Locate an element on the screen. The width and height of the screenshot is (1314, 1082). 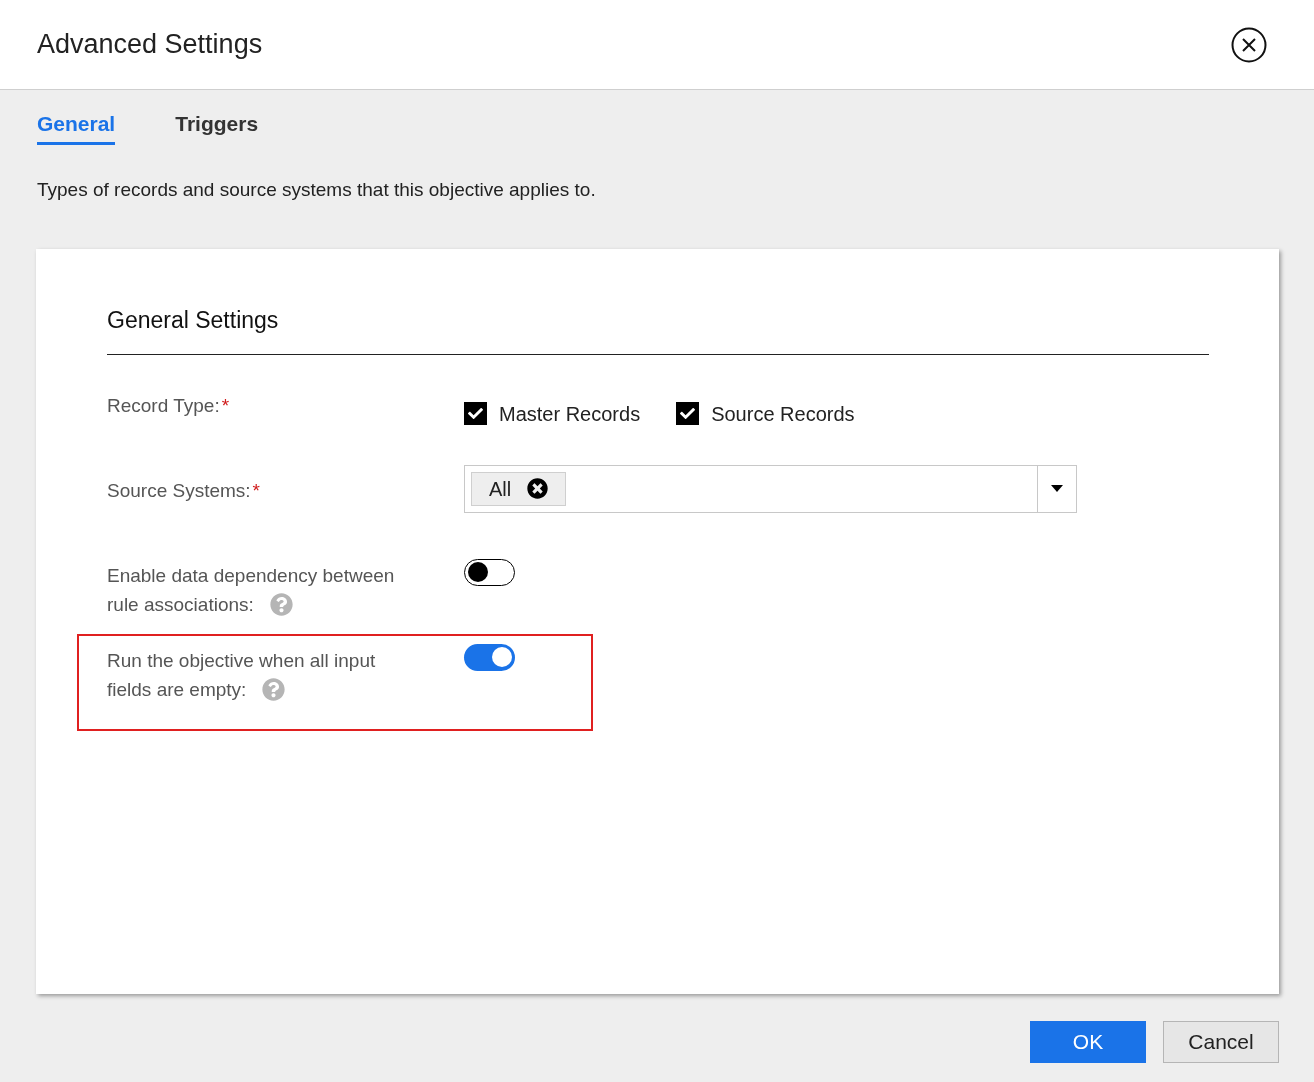
chip: All is located at coordinates (519, 488).